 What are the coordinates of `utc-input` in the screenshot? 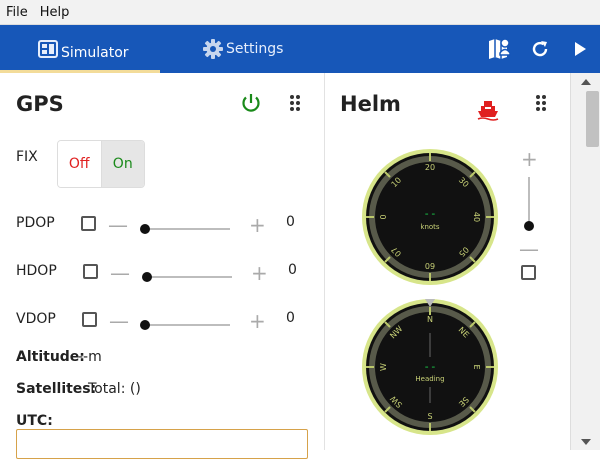 It's located at (162, 444).